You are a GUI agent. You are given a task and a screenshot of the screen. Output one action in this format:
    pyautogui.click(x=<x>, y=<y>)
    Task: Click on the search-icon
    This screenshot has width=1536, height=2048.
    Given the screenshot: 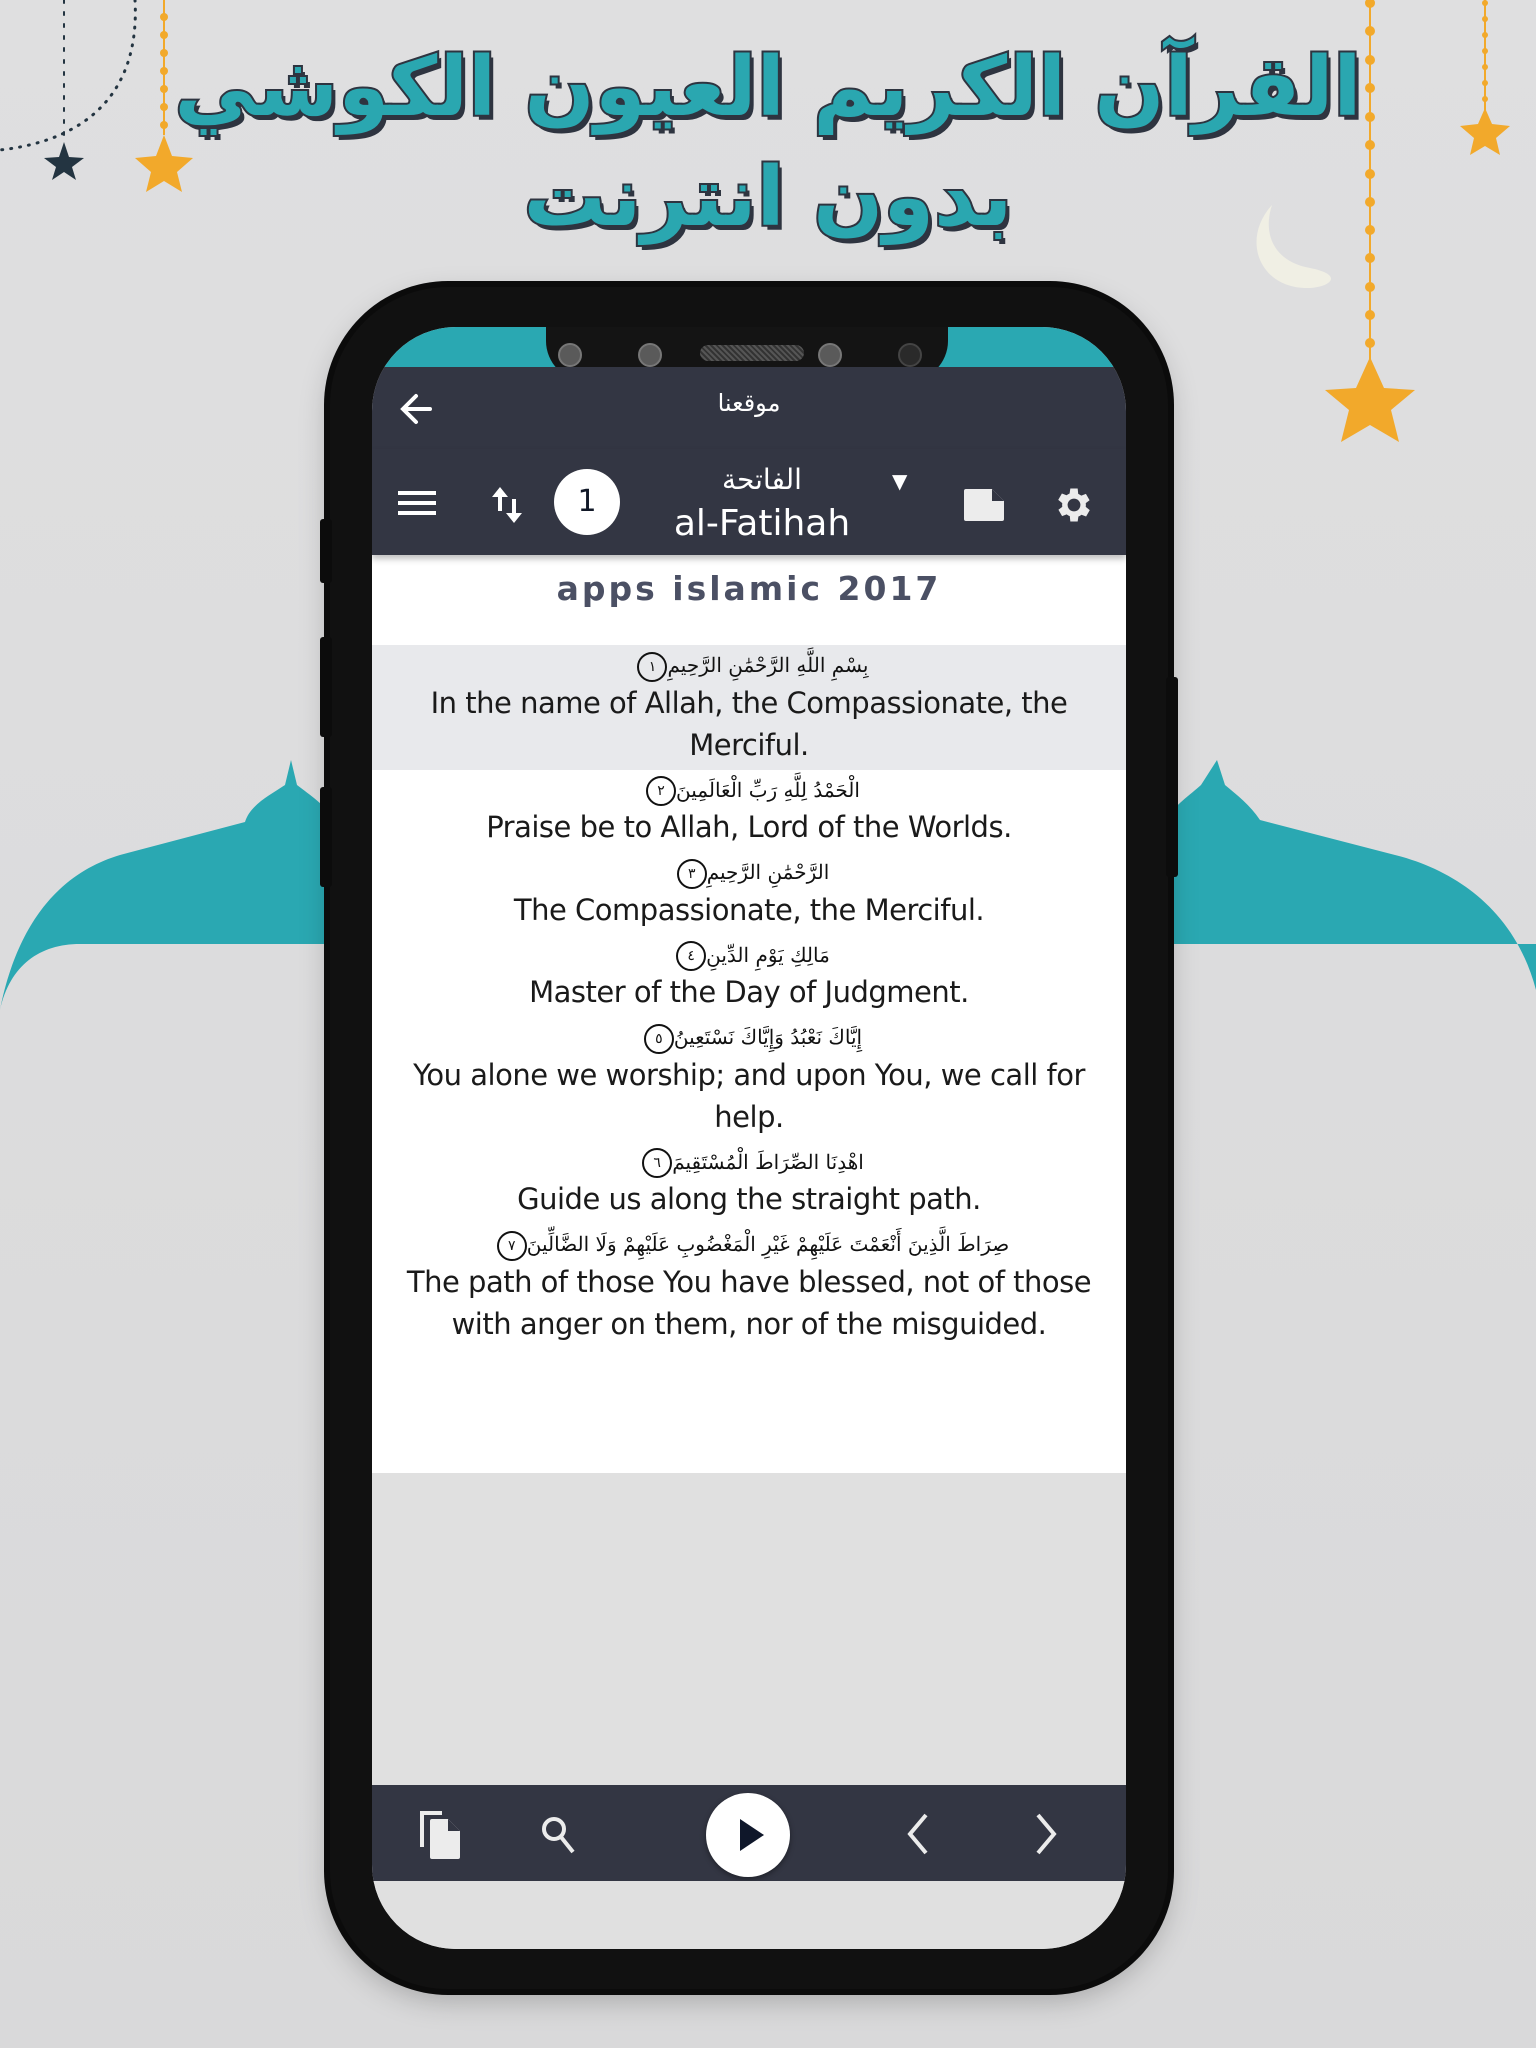 What is the action you would take?
    pyautogui.click(x=558, y=1835)
    